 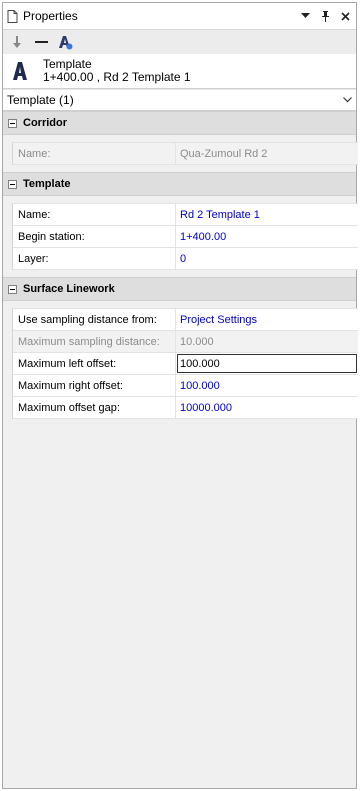 I want to click on property-label: Maximum offset gap:, so click(x=94, y=407).